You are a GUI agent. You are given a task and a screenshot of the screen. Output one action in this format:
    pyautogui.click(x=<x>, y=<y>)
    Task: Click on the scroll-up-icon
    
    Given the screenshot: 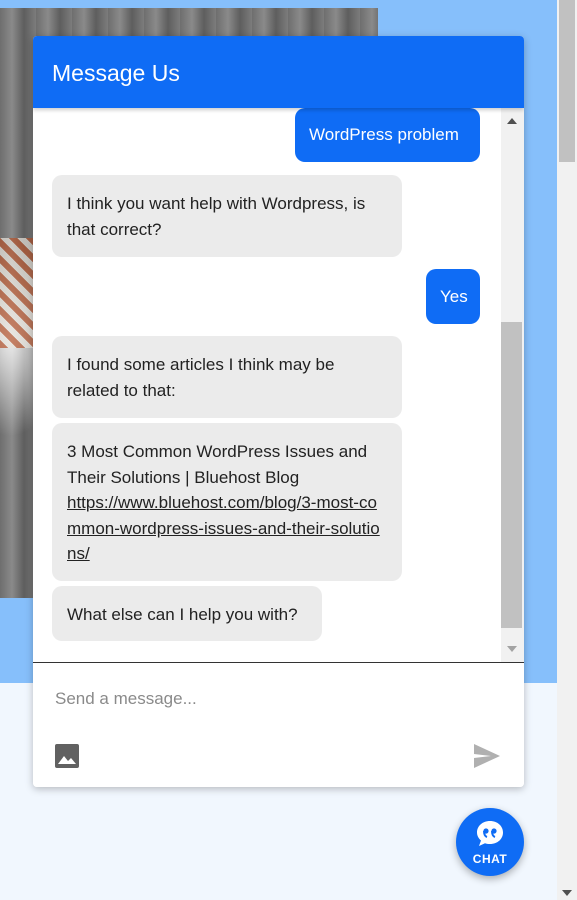 What is the action you would take?
    pyautogui.click(x=512, y=121)
    